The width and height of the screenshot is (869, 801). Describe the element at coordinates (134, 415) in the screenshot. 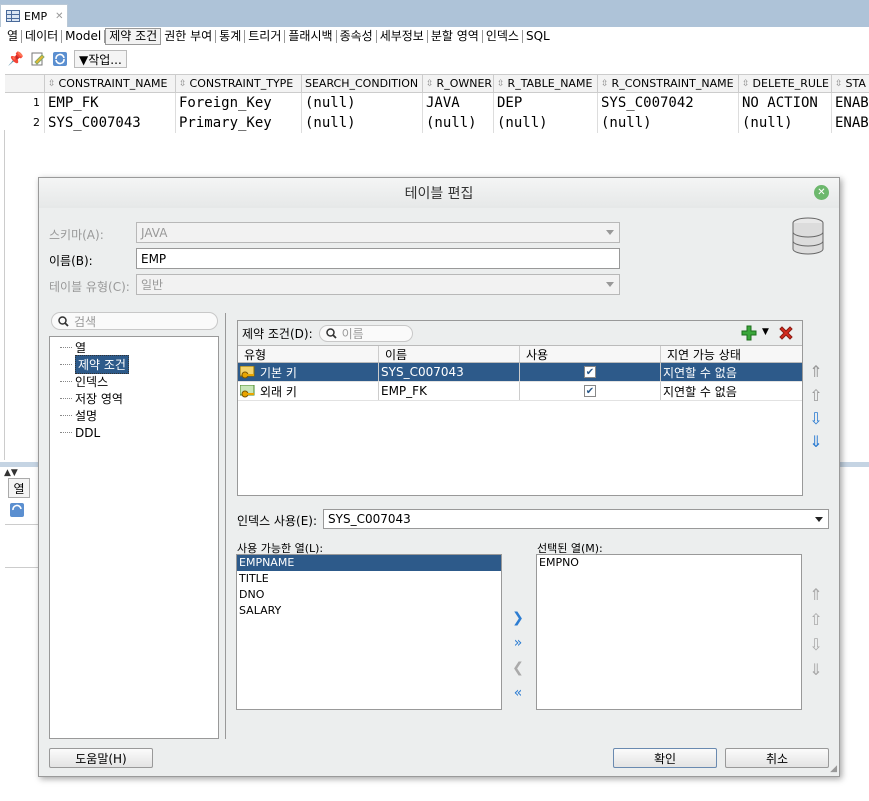

I see `tree-item-comment: 설명` at that location.